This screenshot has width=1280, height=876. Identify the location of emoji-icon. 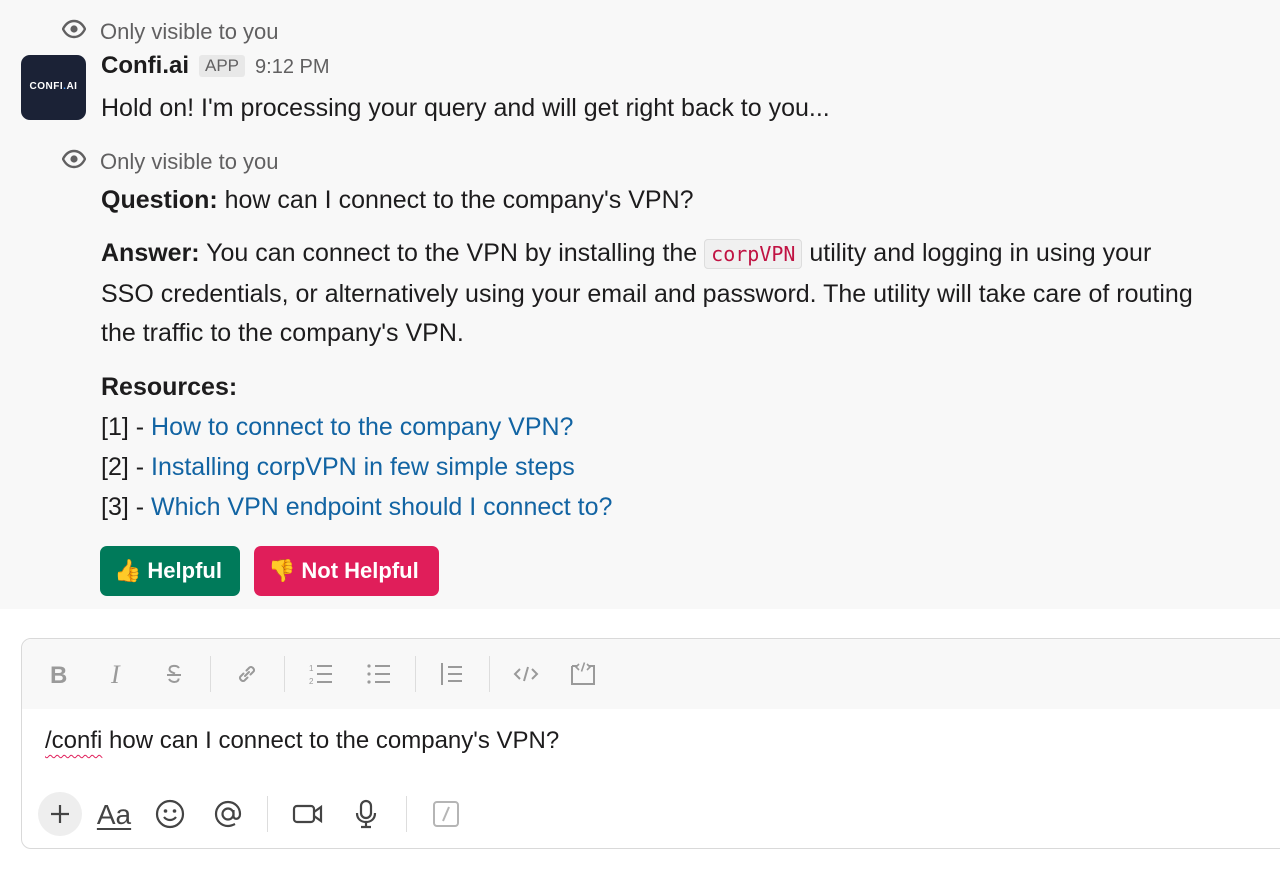
(170, 814).